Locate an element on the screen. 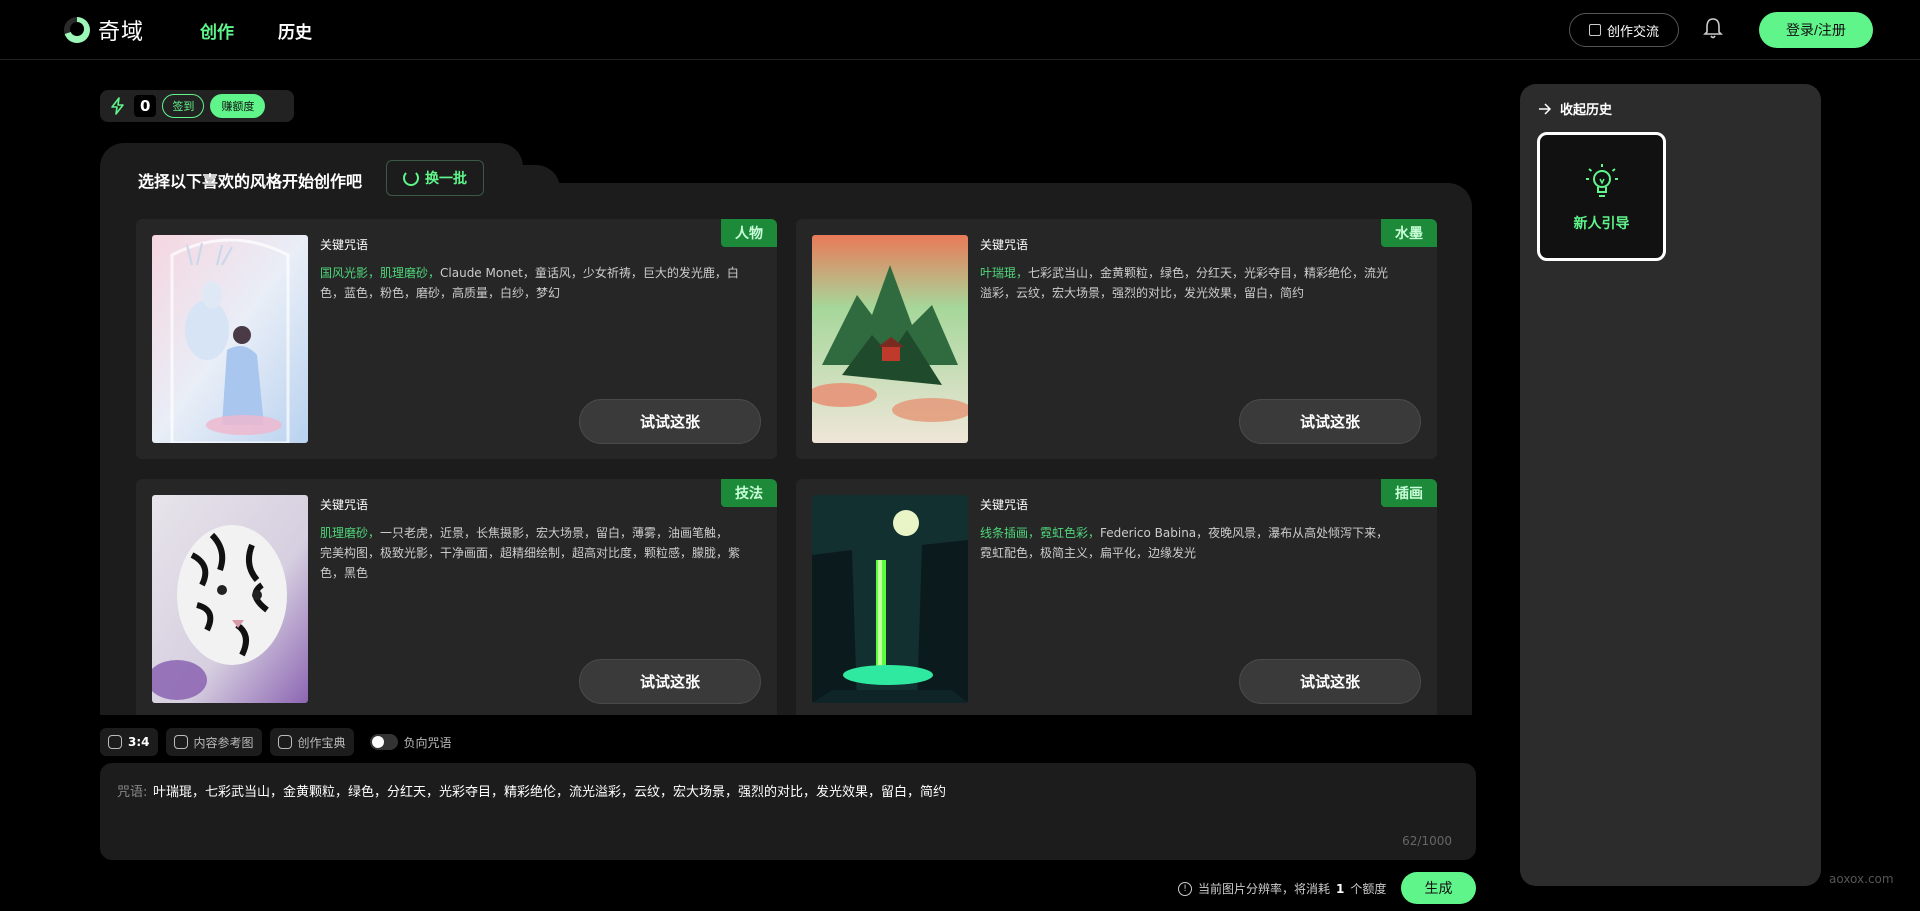 The height and width of the screenshot is (911, 1920). handbook-button: 创作宝典 is located at coordinates (311, 742).